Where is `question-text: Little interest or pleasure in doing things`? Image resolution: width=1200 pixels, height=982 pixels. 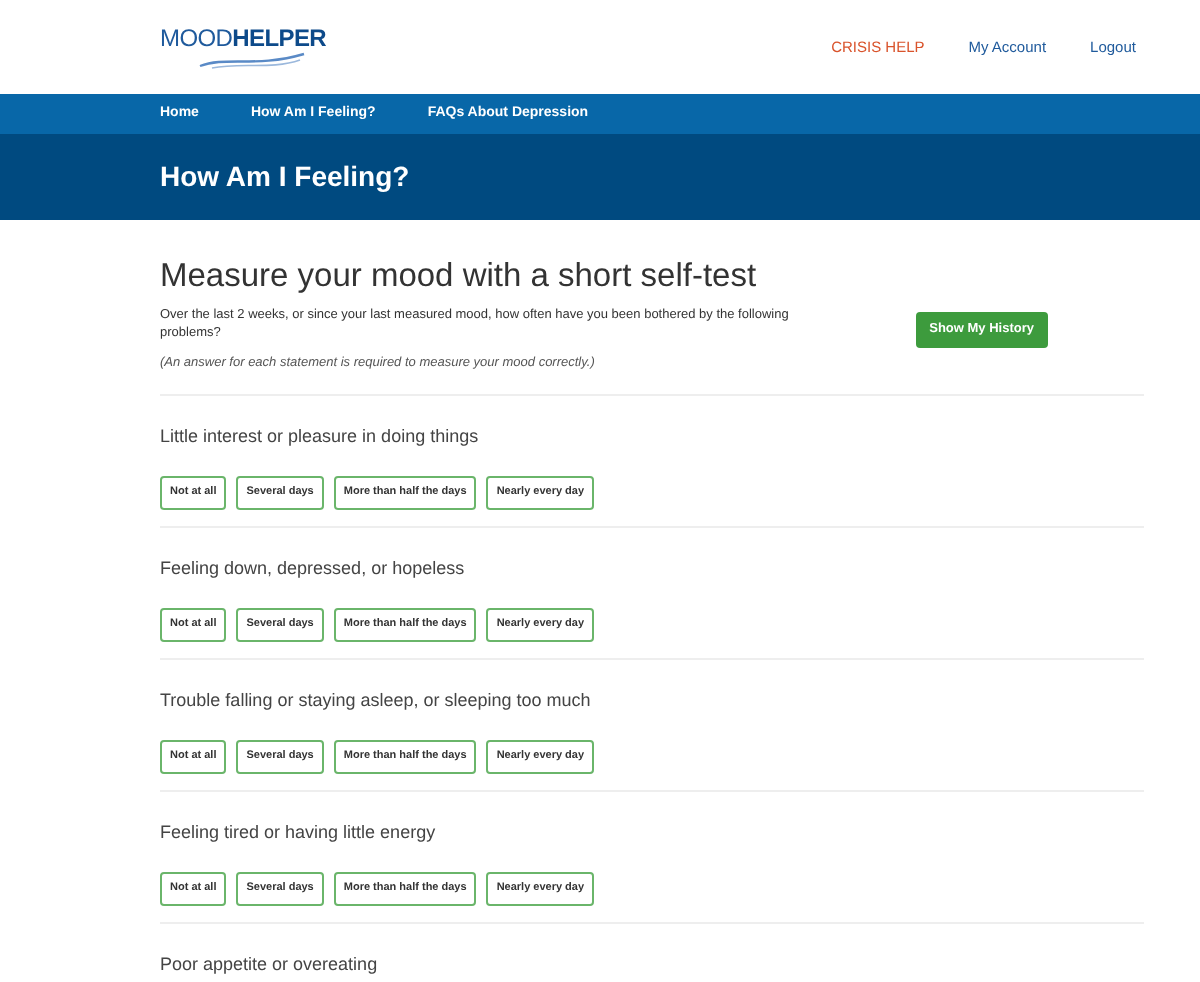 question-text: Little interest or pleasure in doing things is located at coordinates (320, 436).